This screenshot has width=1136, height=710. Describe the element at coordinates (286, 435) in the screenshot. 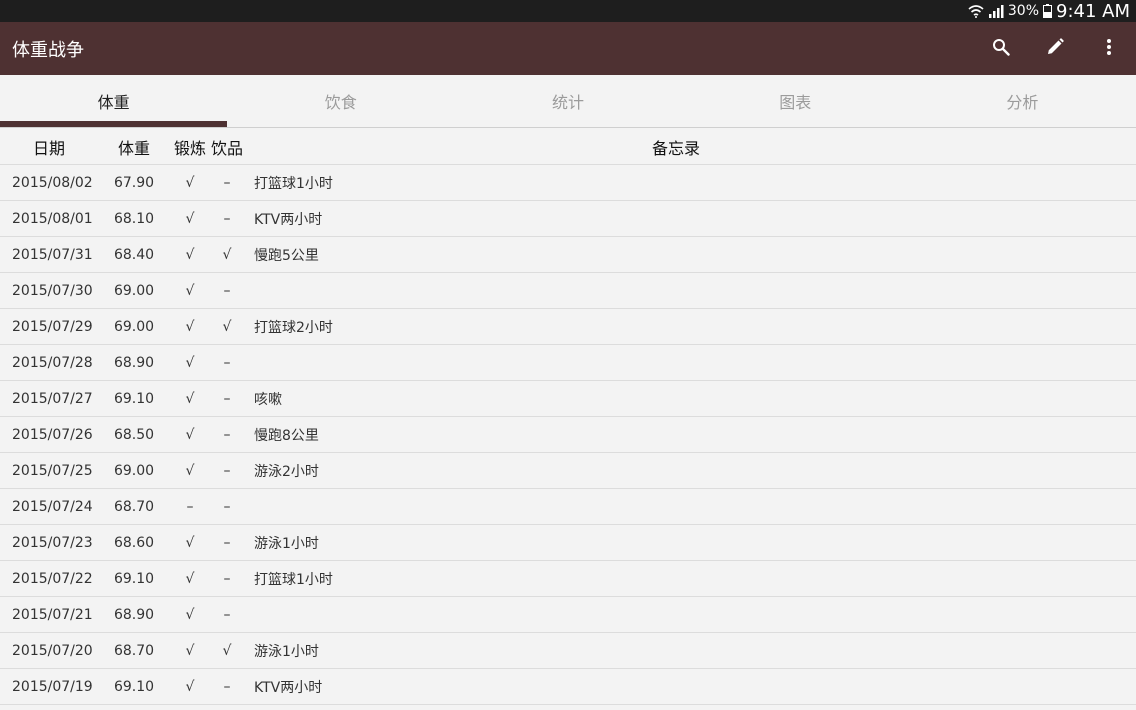

I see `cell-memo: 慢跑8公里` at that location.